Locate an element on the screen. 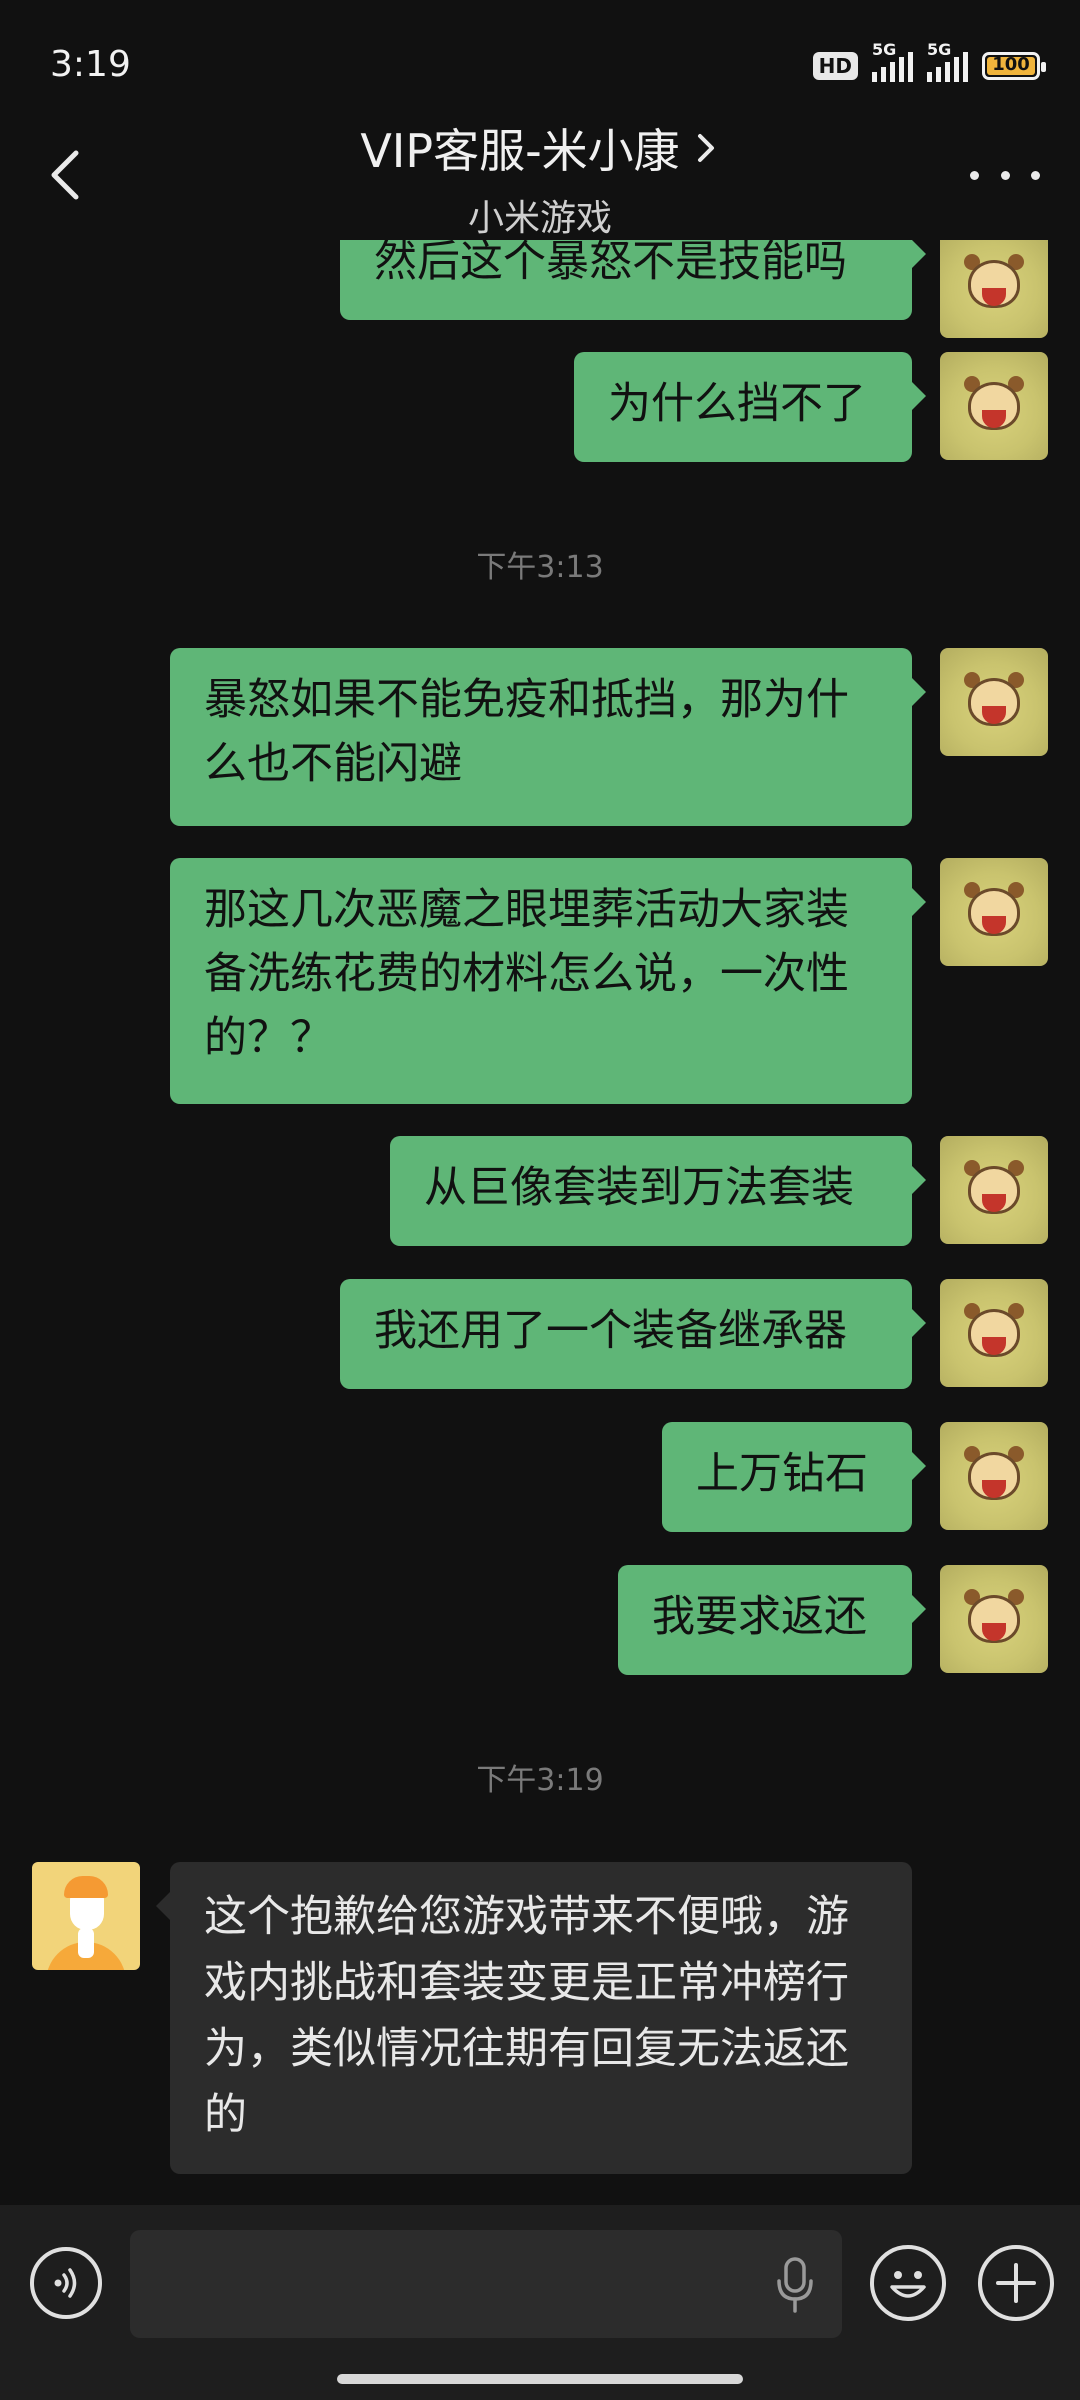  plus-button is located at coordinates (1016, 2283).